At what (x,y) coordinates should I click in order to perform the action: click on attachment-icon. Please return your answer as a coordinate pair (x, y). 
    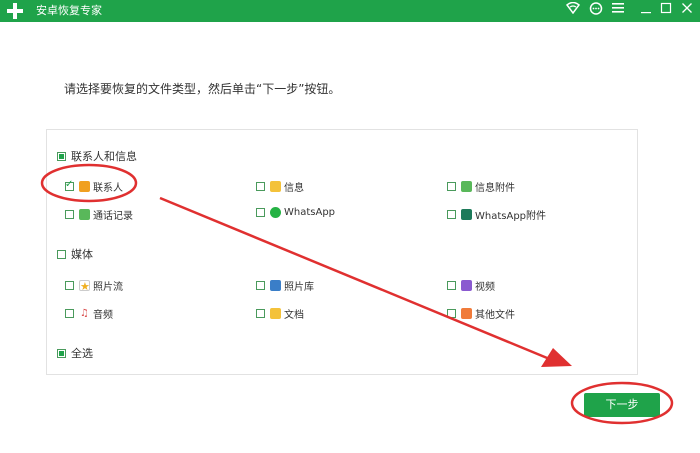
    Looking at the image, I should click on (466, 186).